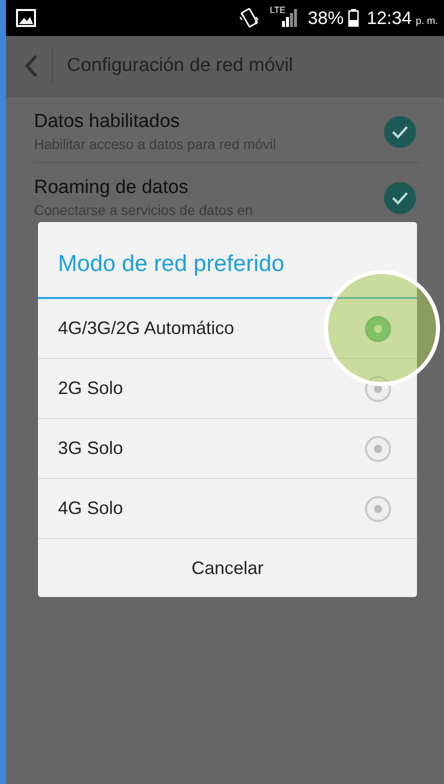 This screenshot has height=784, width=444. I want to click on network-label: LTE, so click(278, 10).